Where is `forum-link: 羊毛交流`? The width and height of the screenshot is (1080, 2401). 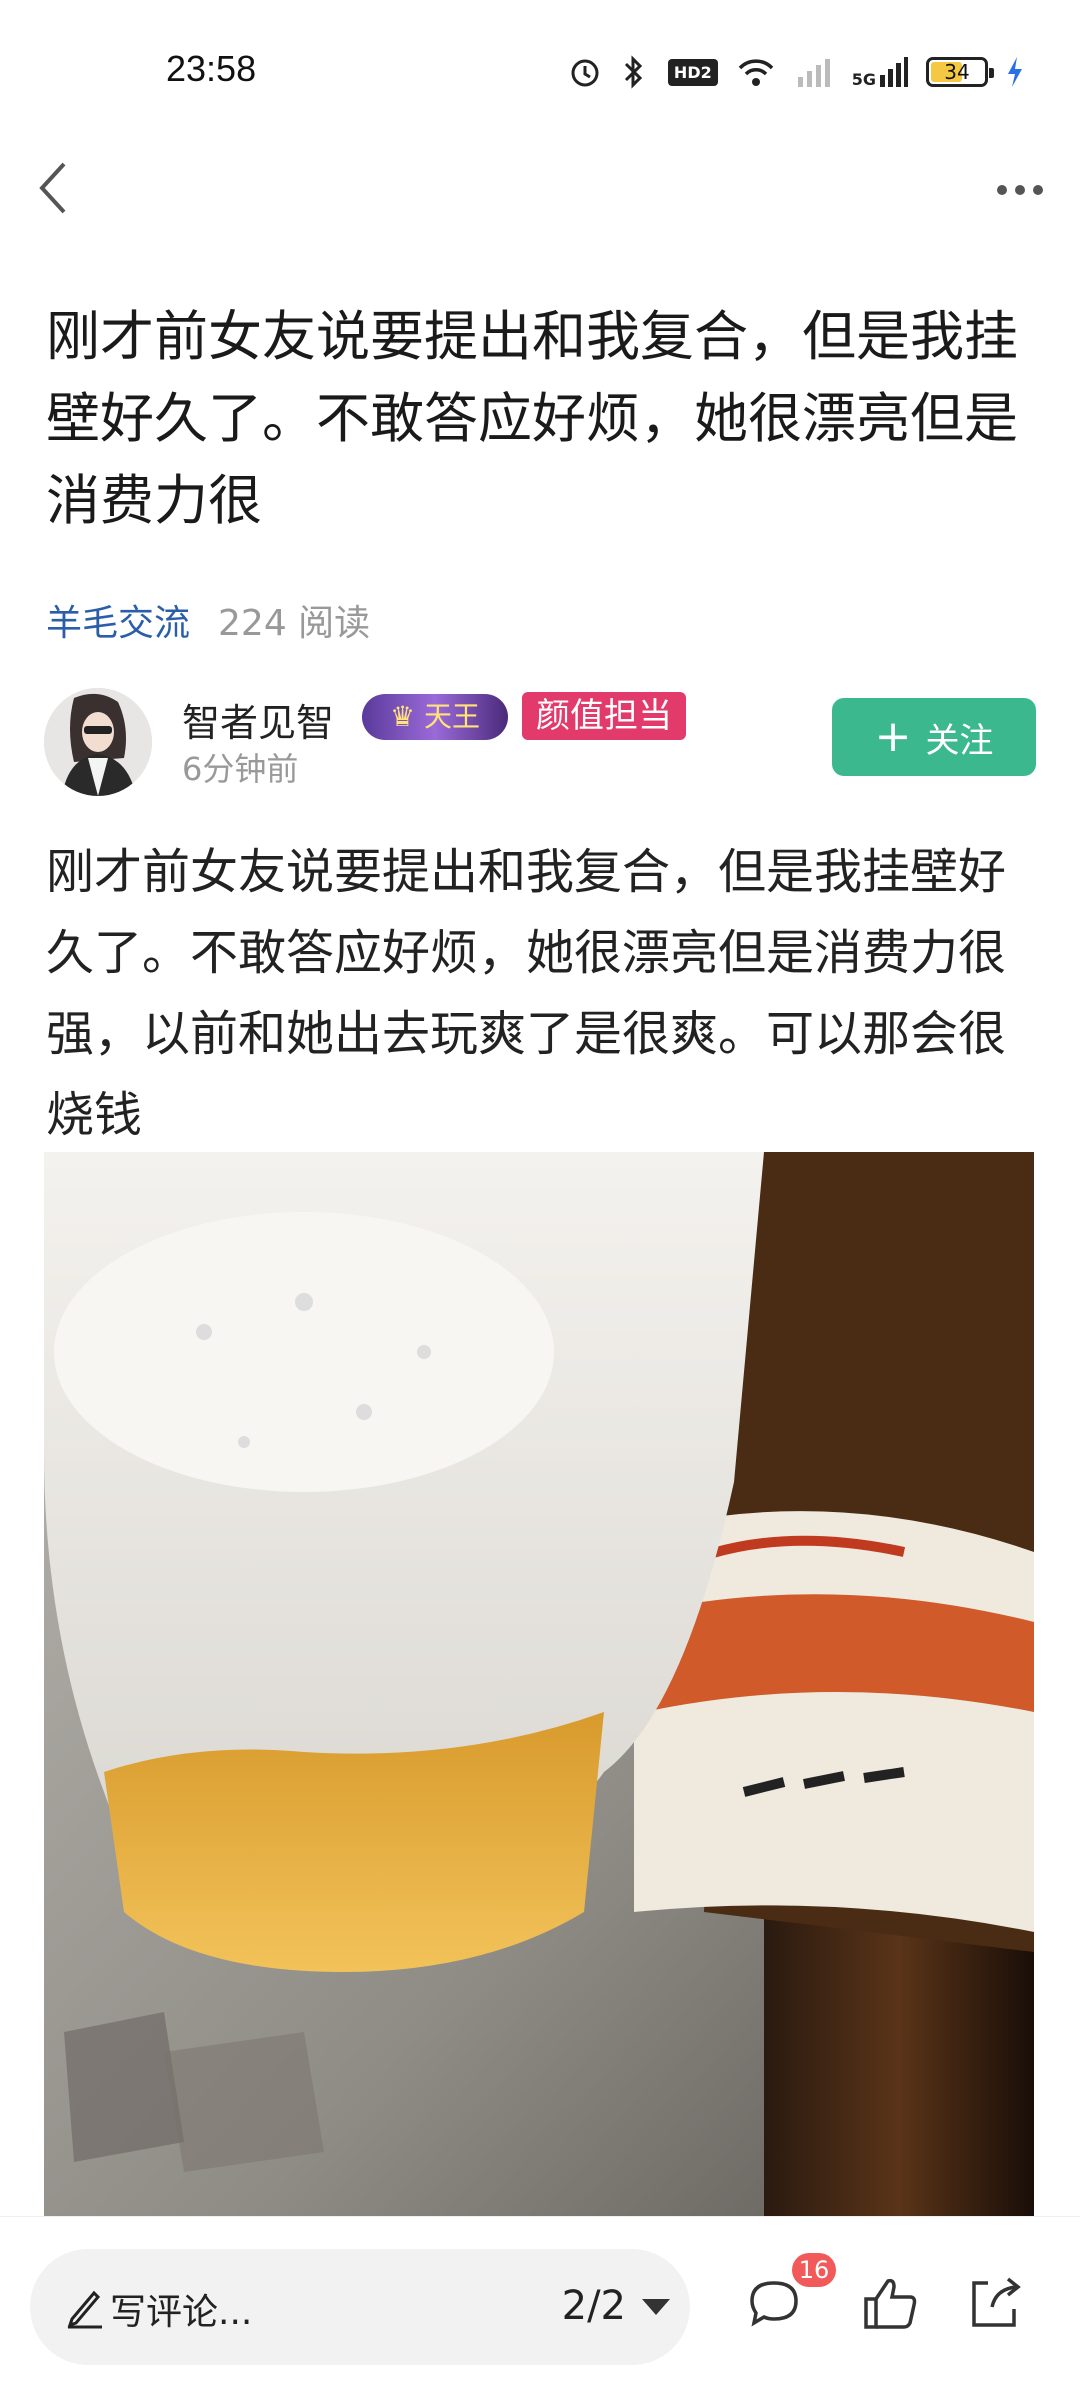 forum-link: 羊毛交流 is located at coordinates (118, 620).